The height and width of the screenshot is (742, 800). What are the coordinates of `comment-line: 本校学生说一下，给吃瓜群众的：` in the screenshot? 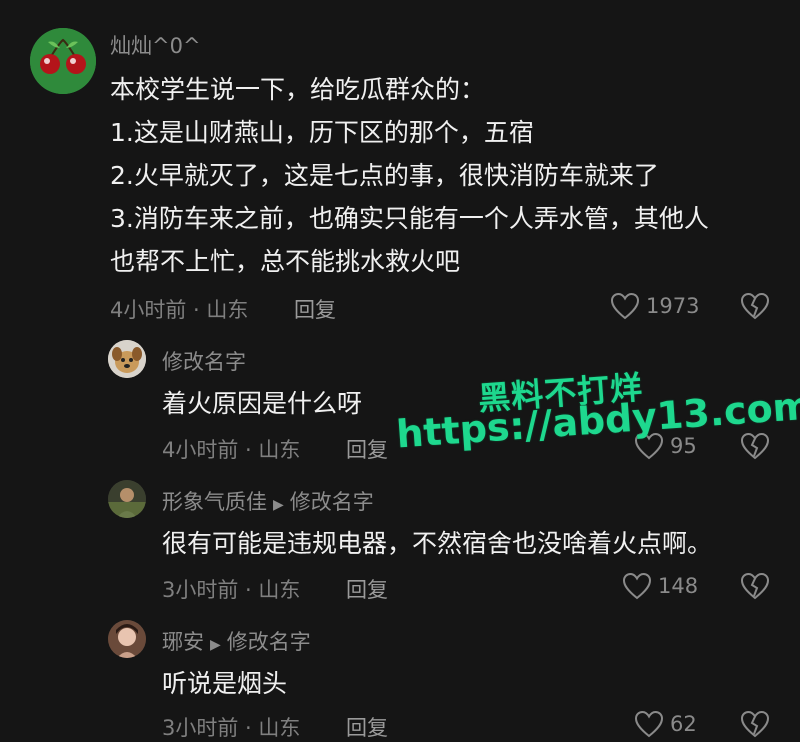 It's located at (298, 89).